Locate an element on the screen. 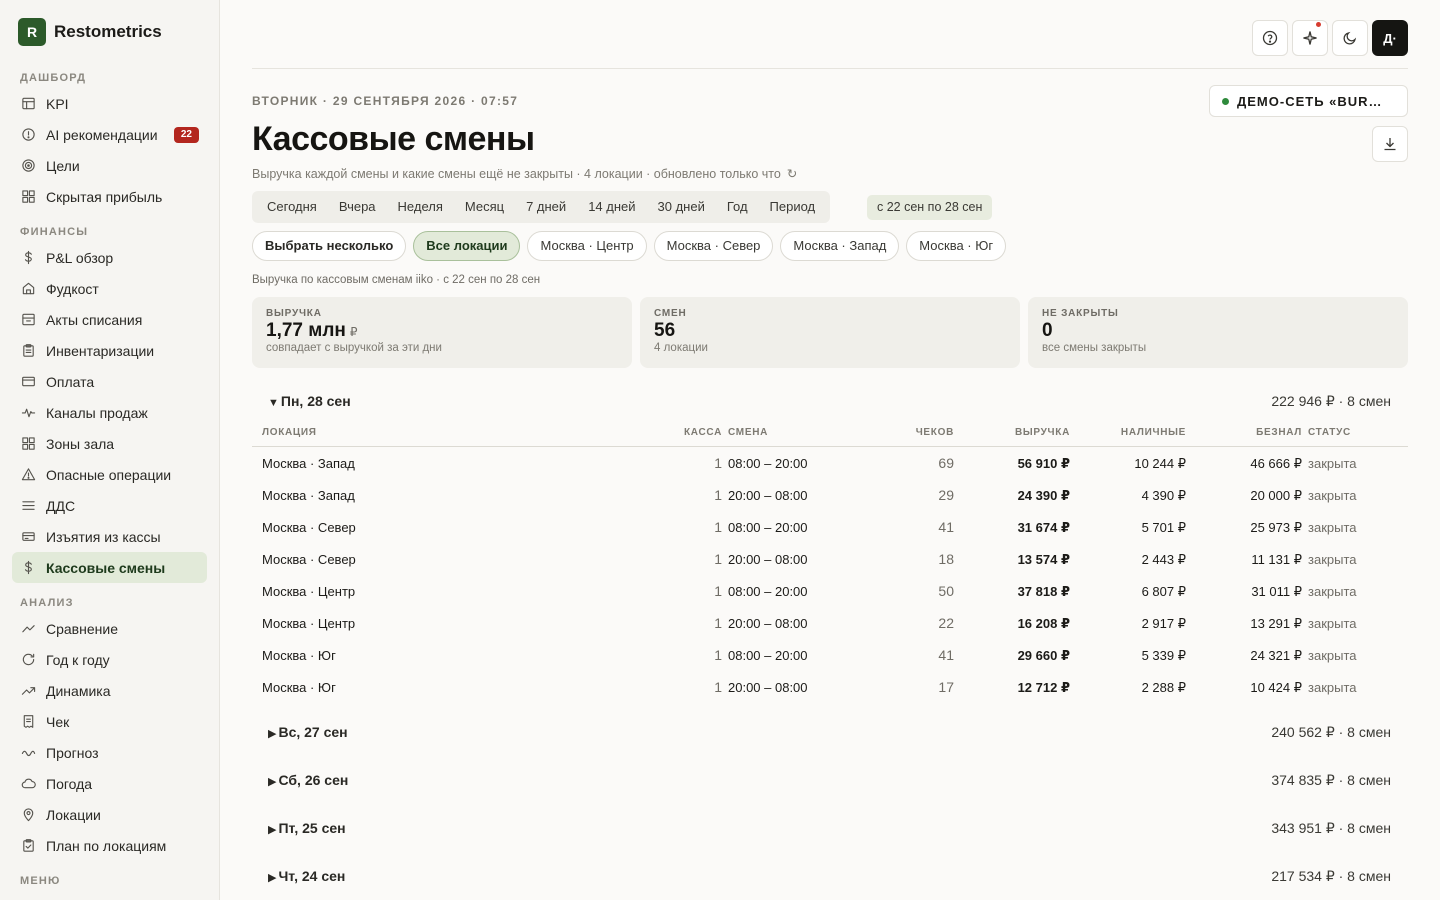 This screenshot has height=900, width=1440. sidebar-item: Скрытая прибыль is located at coordinates (109, 196).